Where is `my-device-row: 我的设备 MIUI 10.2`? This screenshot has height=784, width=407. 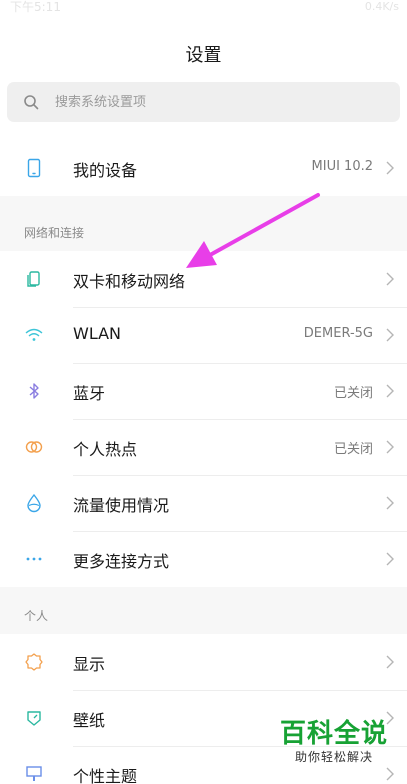
my-device-row: 我的设备 MIUI 10.2 is located at coordinates (203, 168).